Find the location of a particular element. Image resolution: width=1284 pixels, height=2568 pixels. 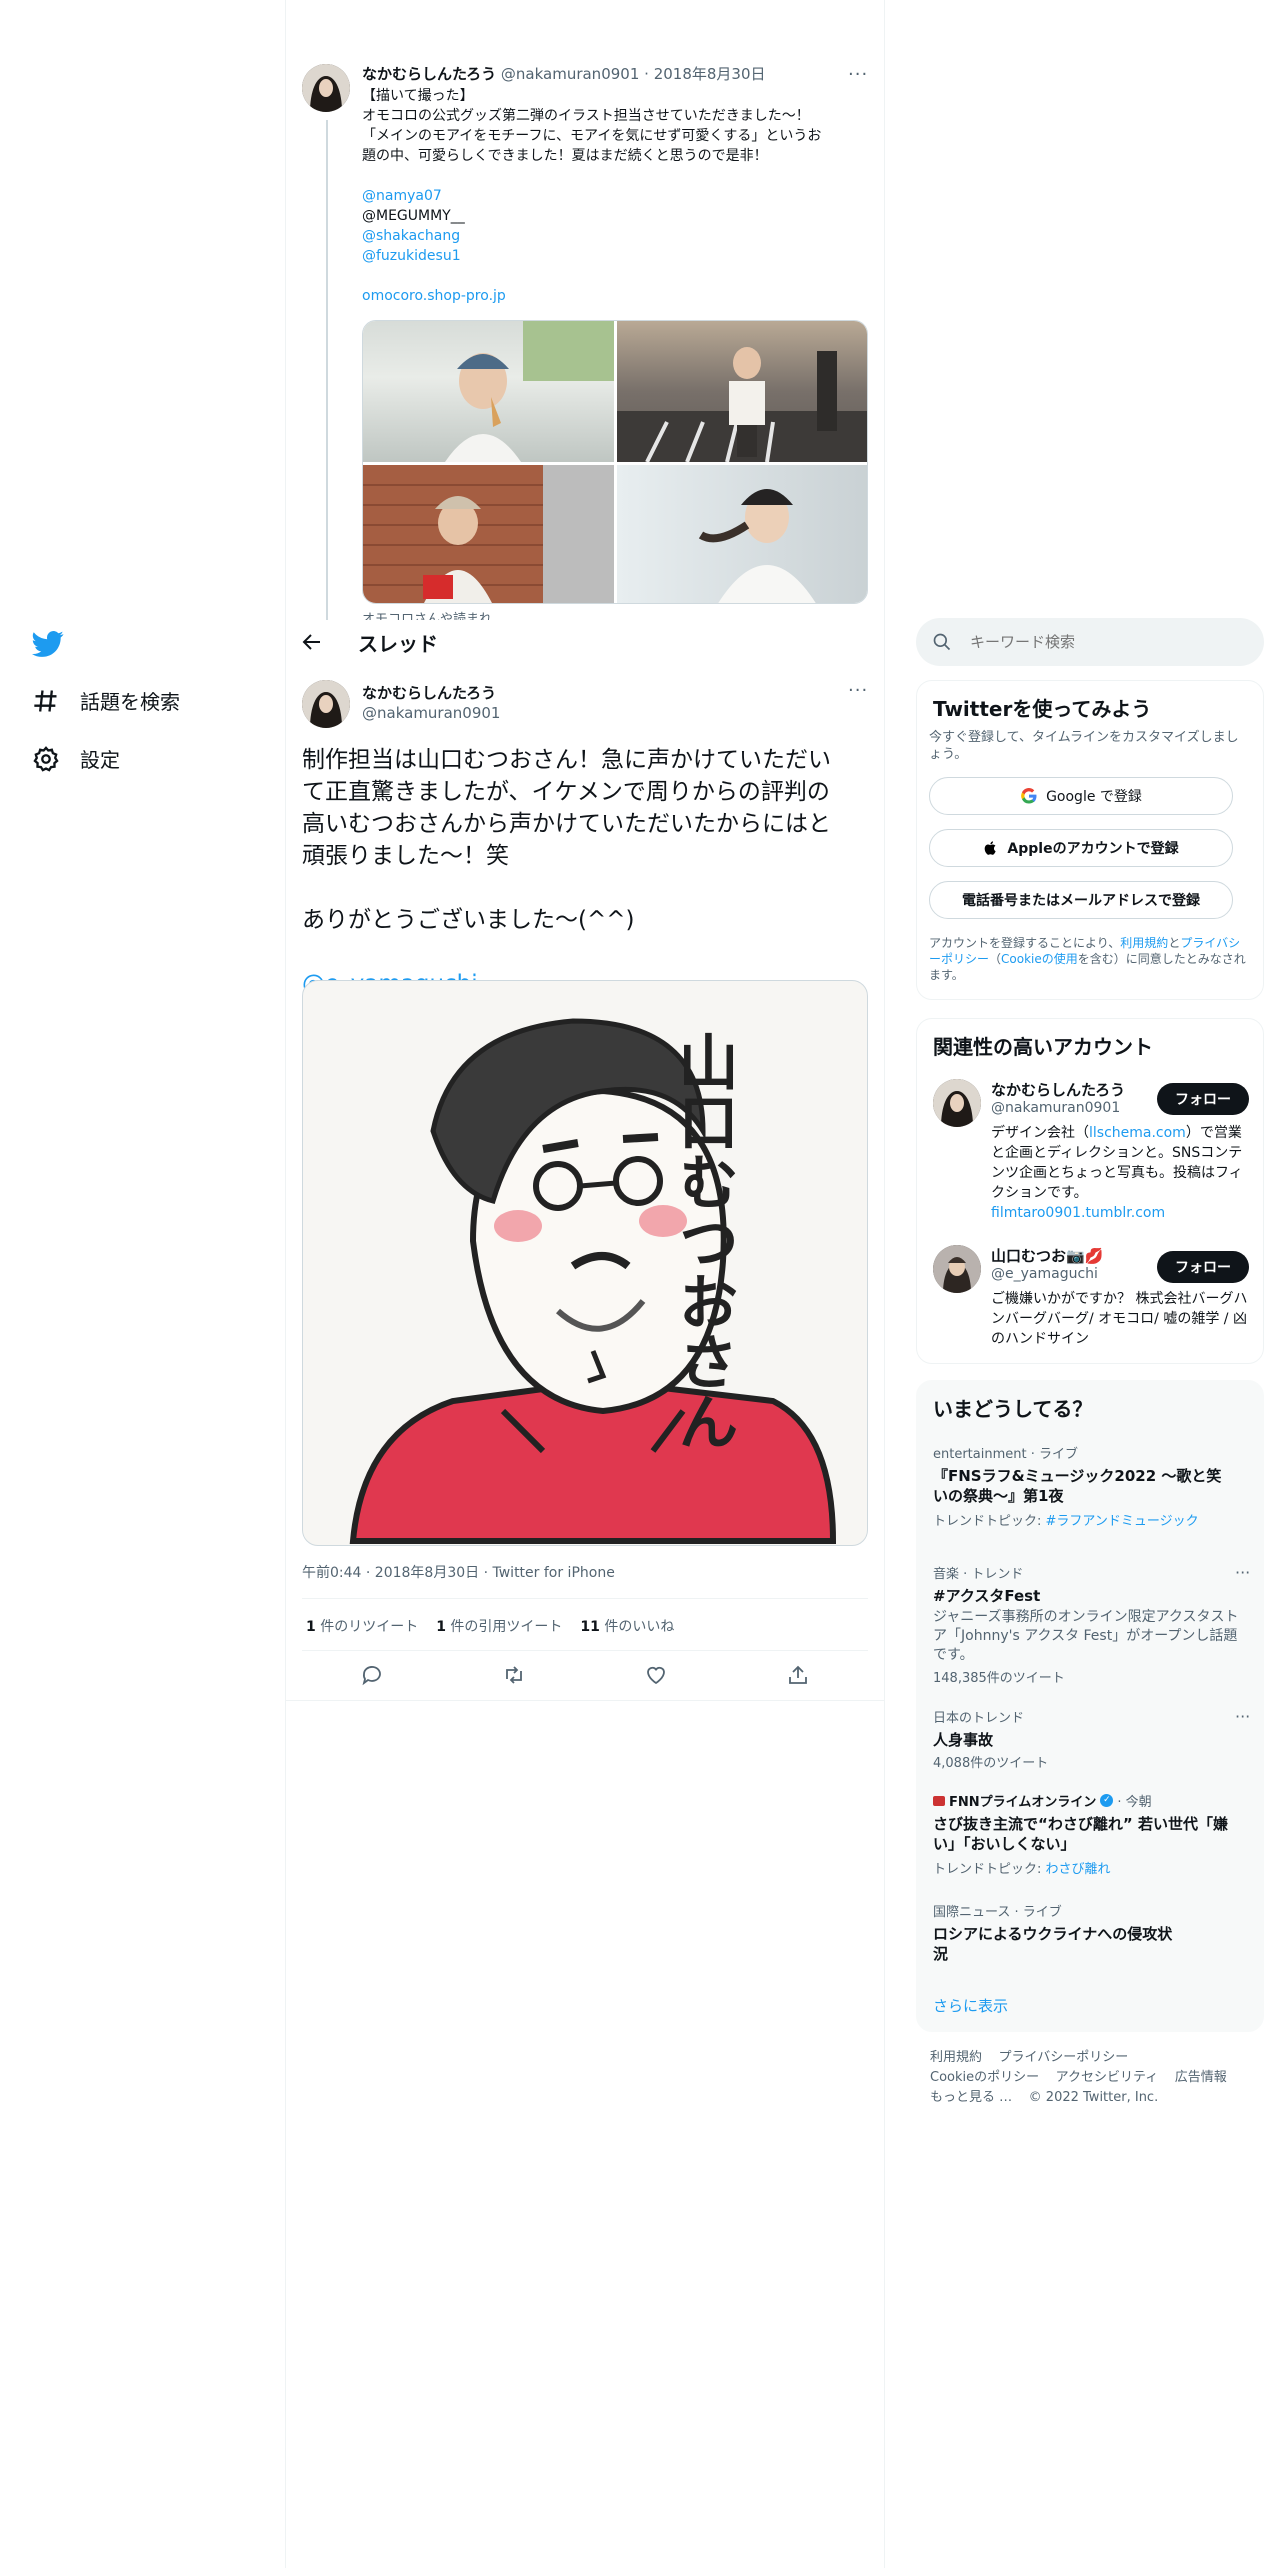

nav-settings: 設定 is located at coordinates (76, 758).